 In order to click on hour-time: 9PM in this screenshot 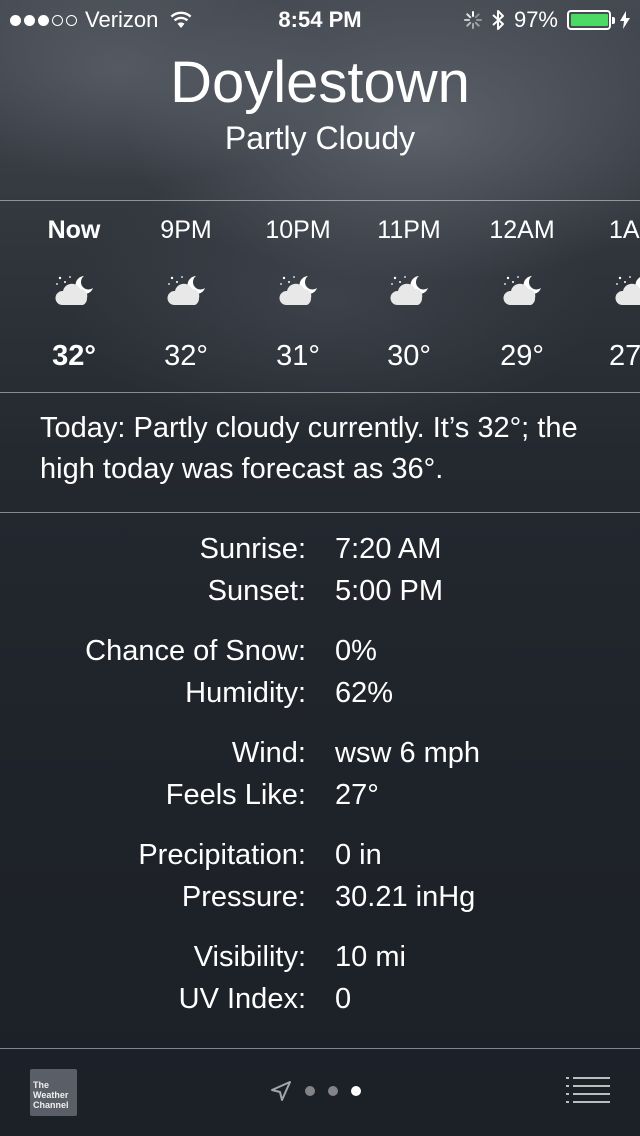, I will do `click(186, 230)`.